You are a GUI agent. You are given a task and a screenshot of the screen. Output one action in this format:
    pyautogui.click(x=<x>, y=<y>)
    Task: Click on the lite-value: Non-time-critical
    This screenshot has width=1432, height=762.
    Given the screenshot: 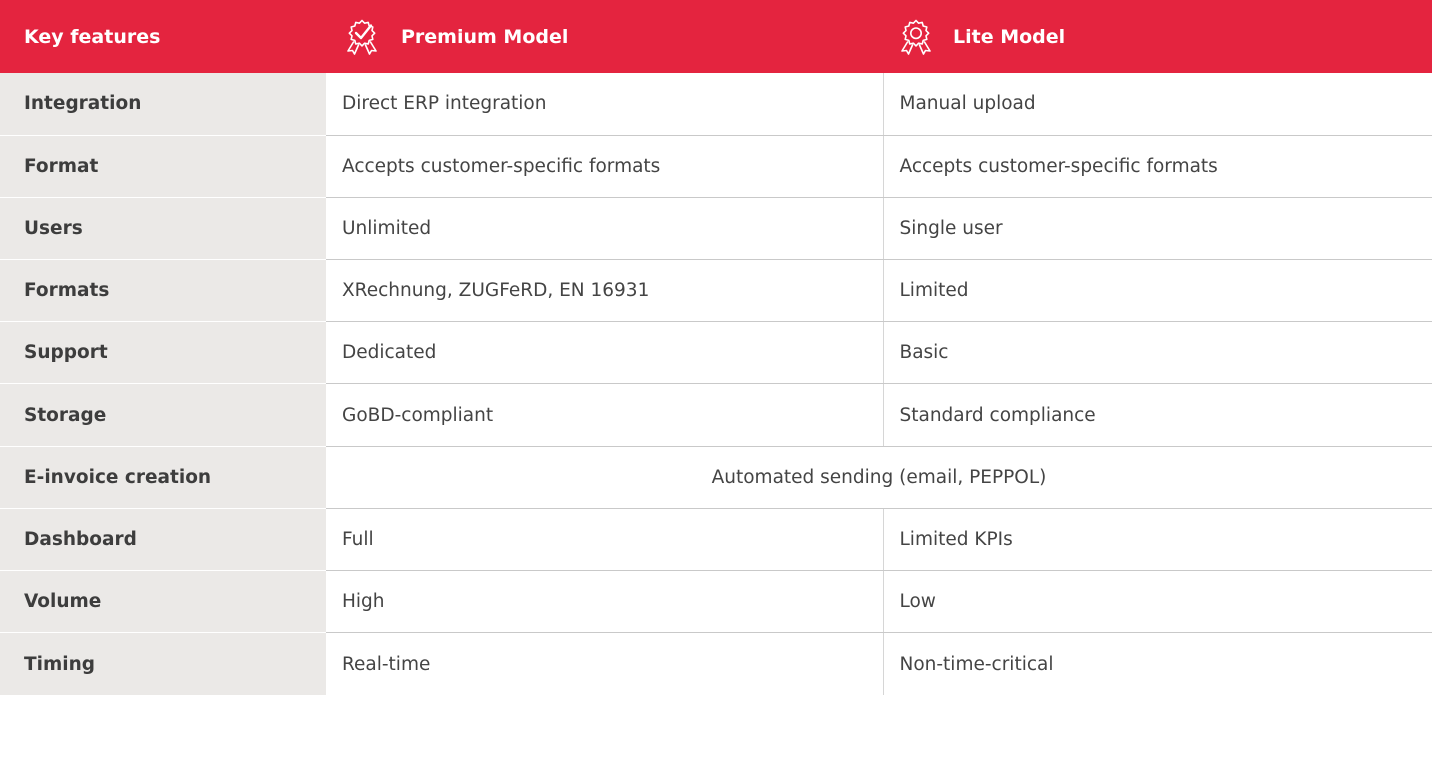 What is the action you would take?
    pyautogui.click(x=976, y=664)
    